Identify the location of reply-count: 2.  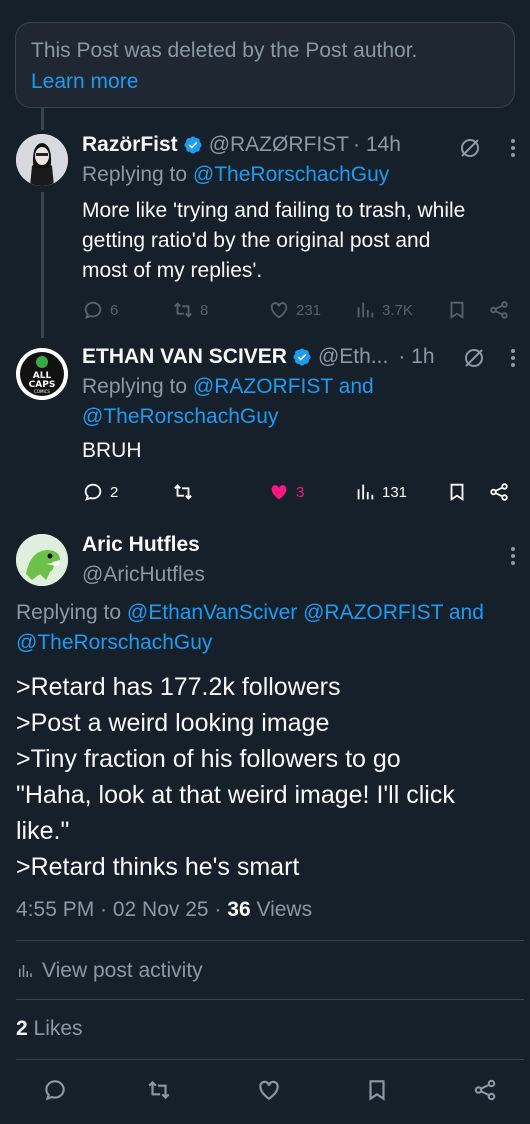
(114, 492).